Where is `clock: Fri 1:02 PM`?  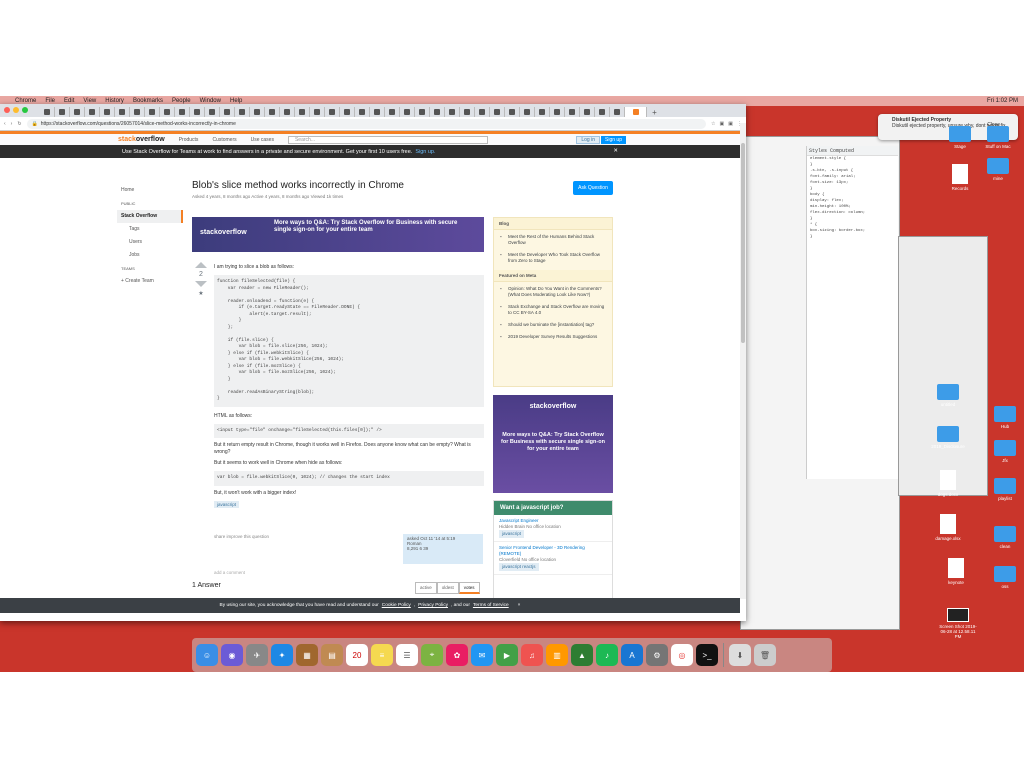 clock: Fri 1:02 PM is located at coordinates (1002, 101).